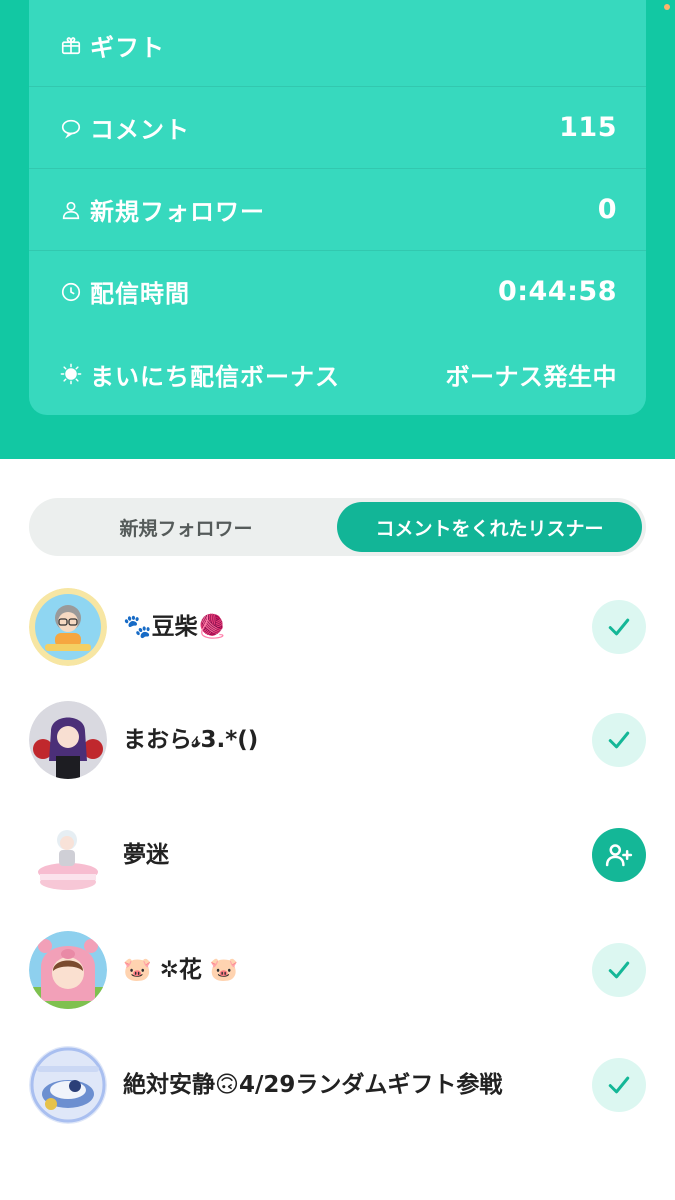  I want to click on listener-name: 🐾豆柴🧶, so click(175, 627).